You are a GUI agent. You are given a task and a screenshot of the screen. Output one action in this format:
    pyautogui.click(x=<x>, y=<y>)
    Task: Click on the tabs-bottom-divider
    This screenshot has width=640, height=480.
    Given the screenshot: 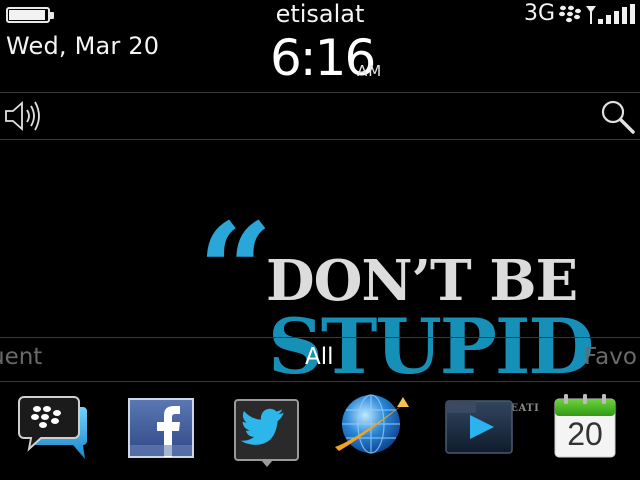 What is the action you would take?
    pyautogui.click(x=320, y=381)
    